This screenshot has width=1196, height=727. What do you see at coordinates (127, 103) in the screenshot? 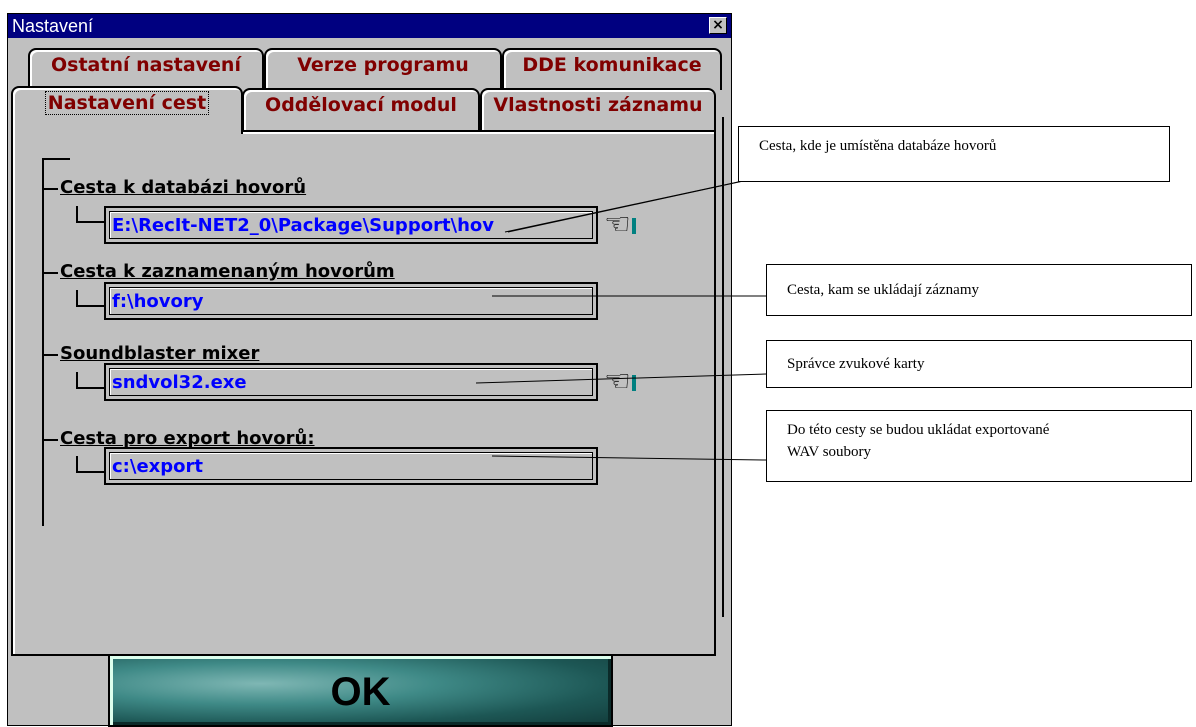
I see `tab-label: Nastavení cest` at bounding box center [127, 103].